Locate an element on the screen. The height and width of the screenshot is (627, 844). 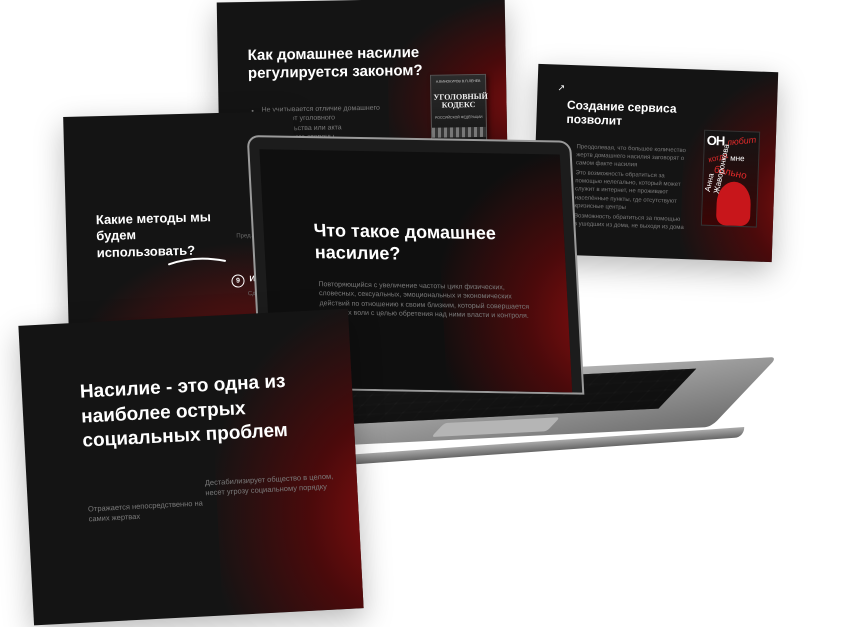
laptop-trackpad is located at coordinates (496, 427).